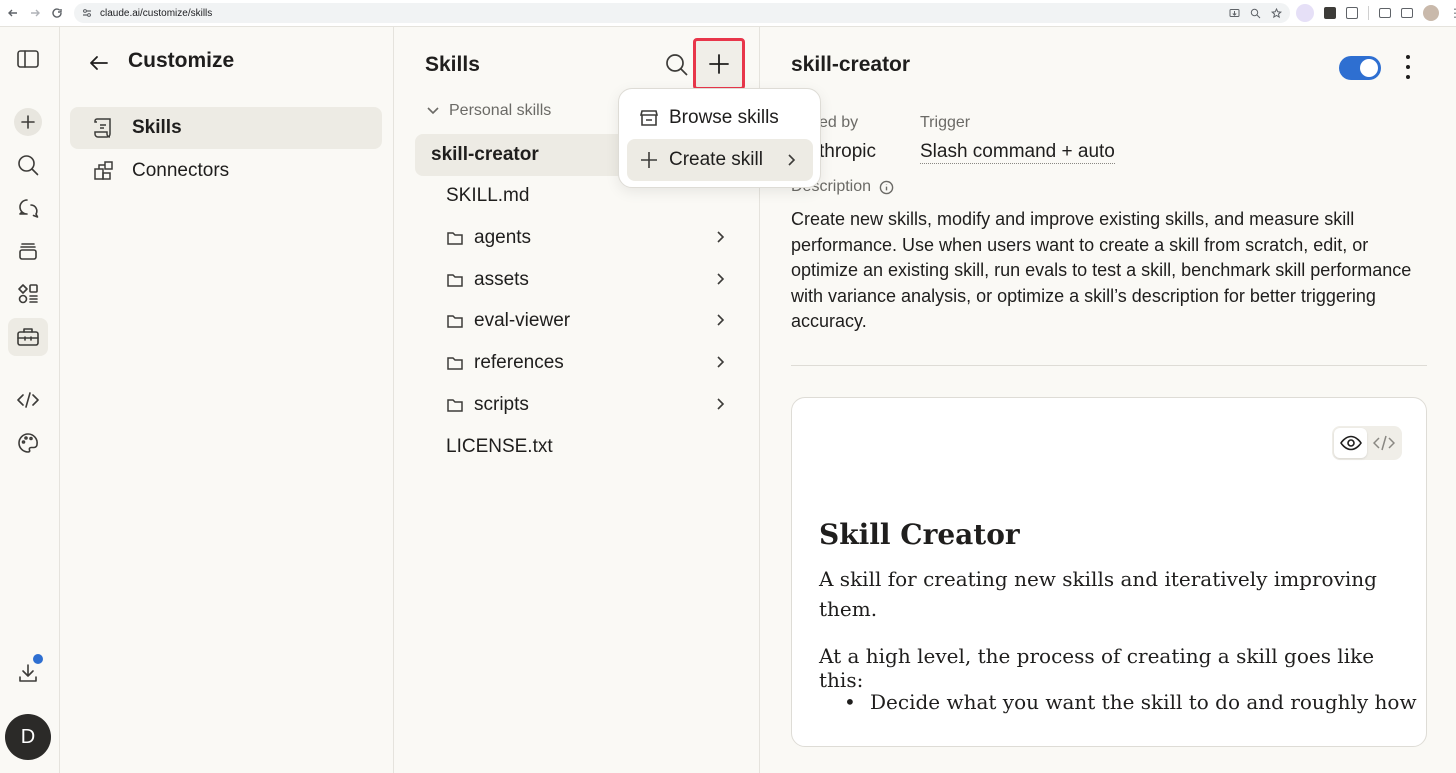  What do you see at coordinates (28, 337) in the screenshot?
I see `customize-briefcase-icon` at bounding box center [28, 337].